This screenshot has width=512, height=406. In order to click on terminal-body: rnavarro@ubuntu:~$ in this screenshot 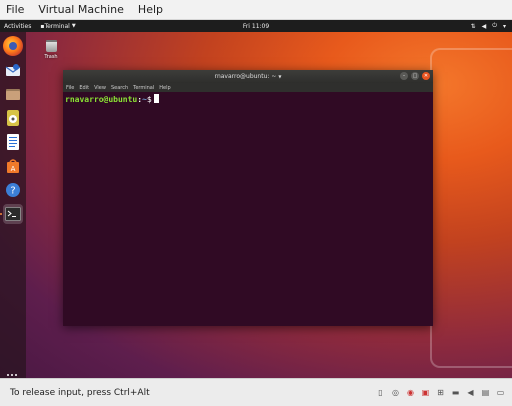, I will do `click(248, 99)`.